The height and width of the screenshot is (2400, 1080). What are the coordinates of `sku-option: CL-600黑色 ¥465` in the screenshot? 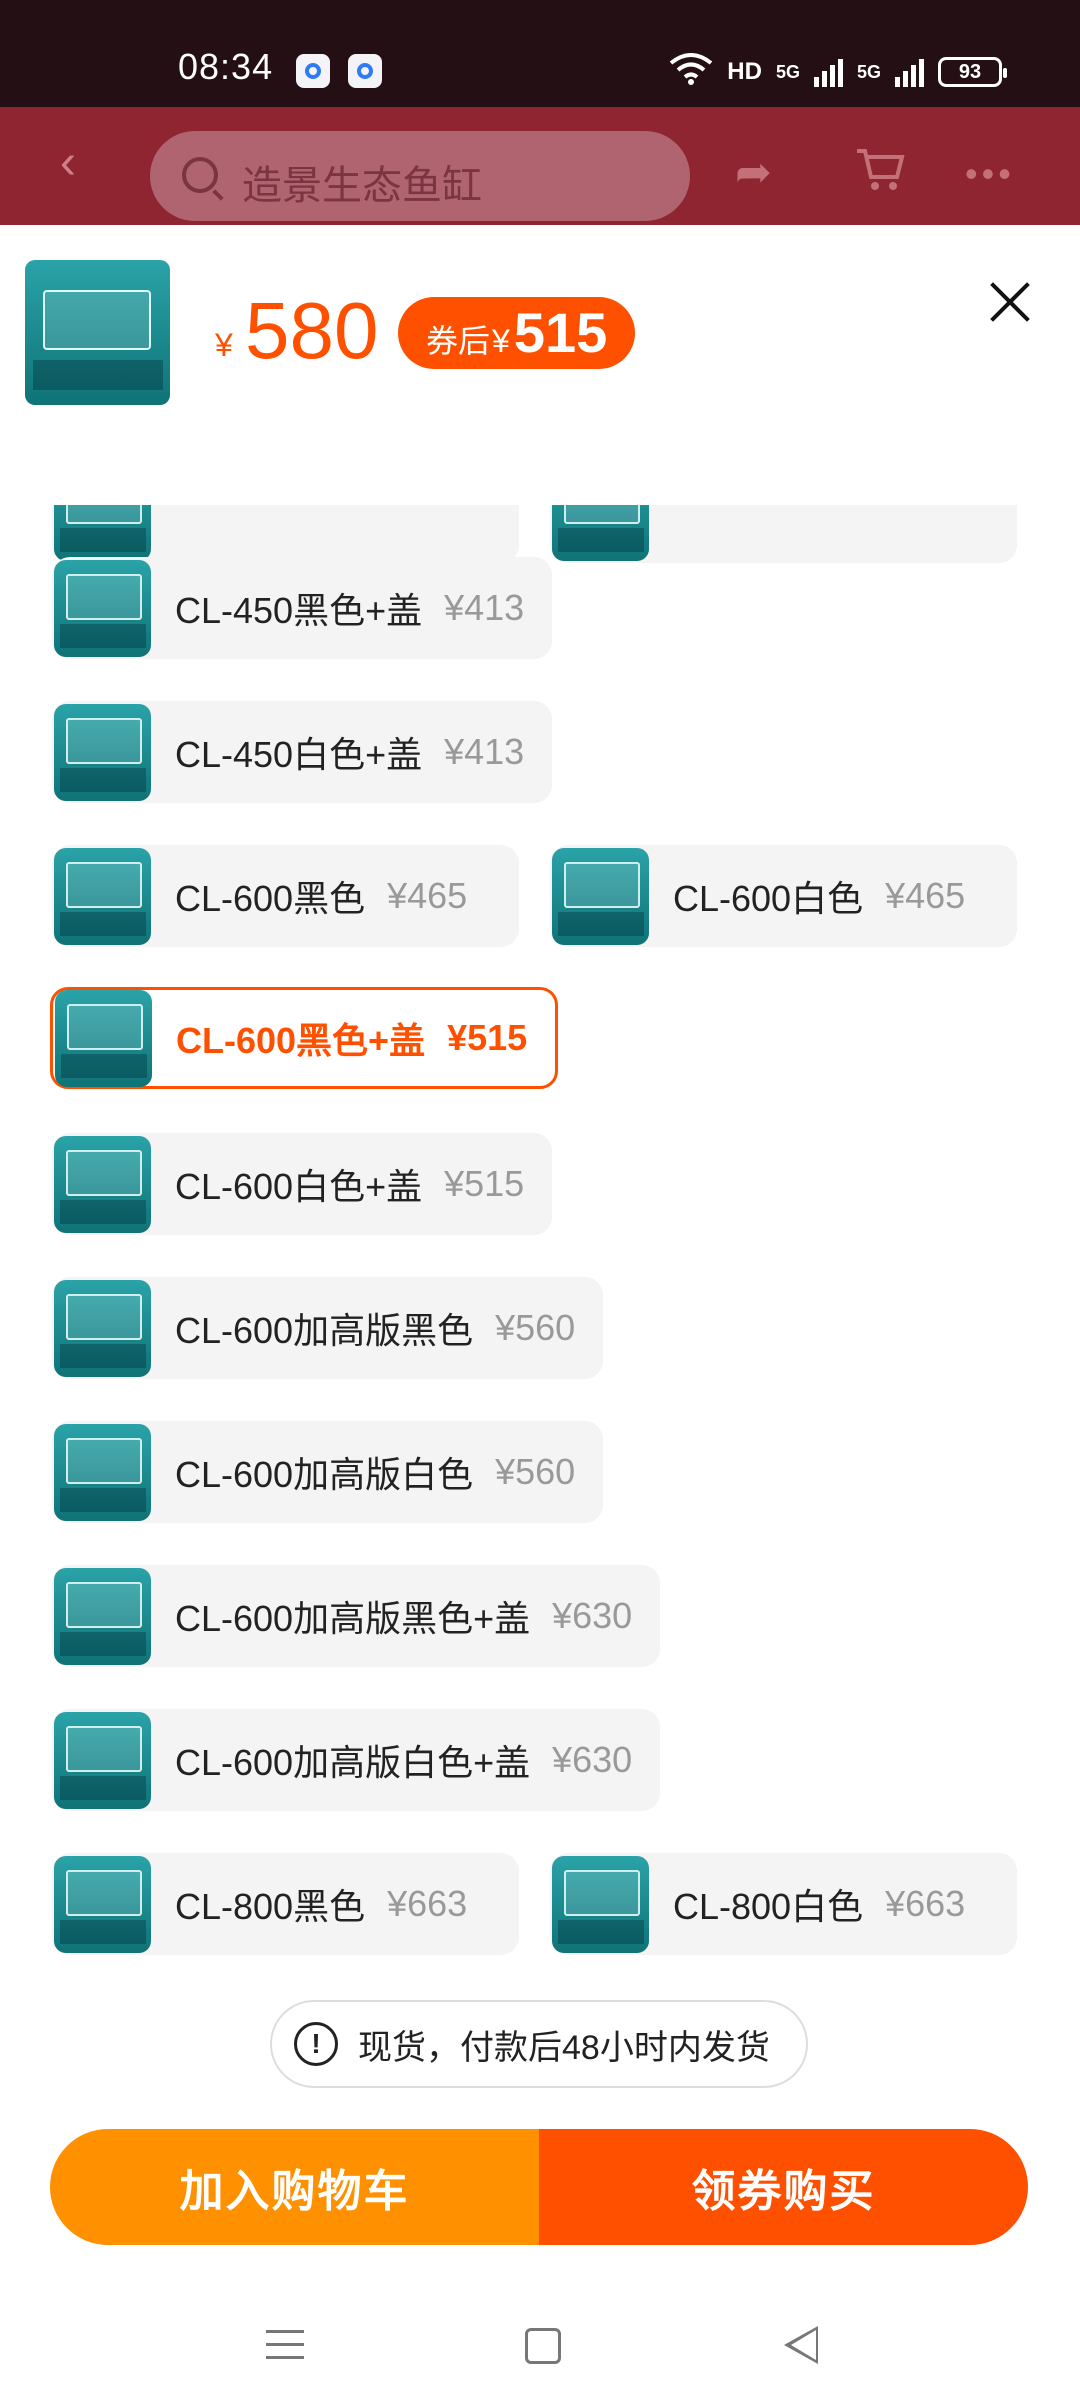 It's located at (285, 896).